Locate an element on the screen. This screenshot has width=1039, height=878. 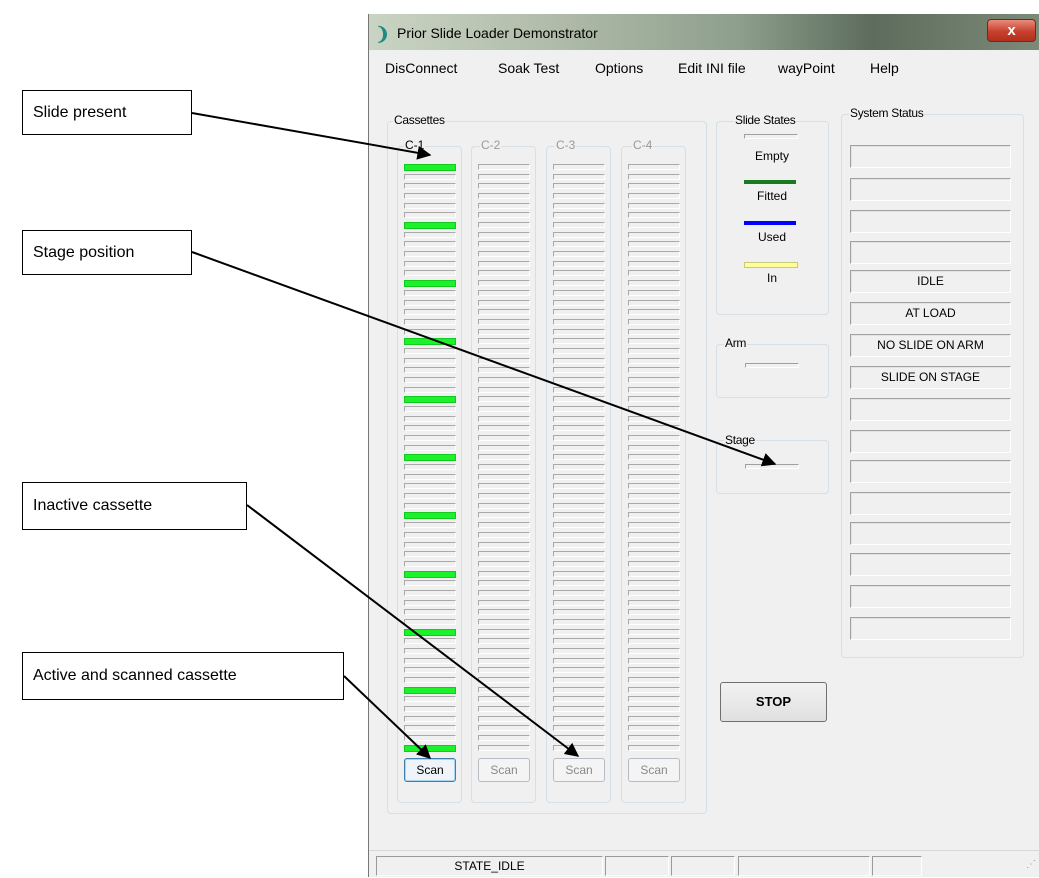
arrow-inactive-cassette is located at coordinates (413, 630).